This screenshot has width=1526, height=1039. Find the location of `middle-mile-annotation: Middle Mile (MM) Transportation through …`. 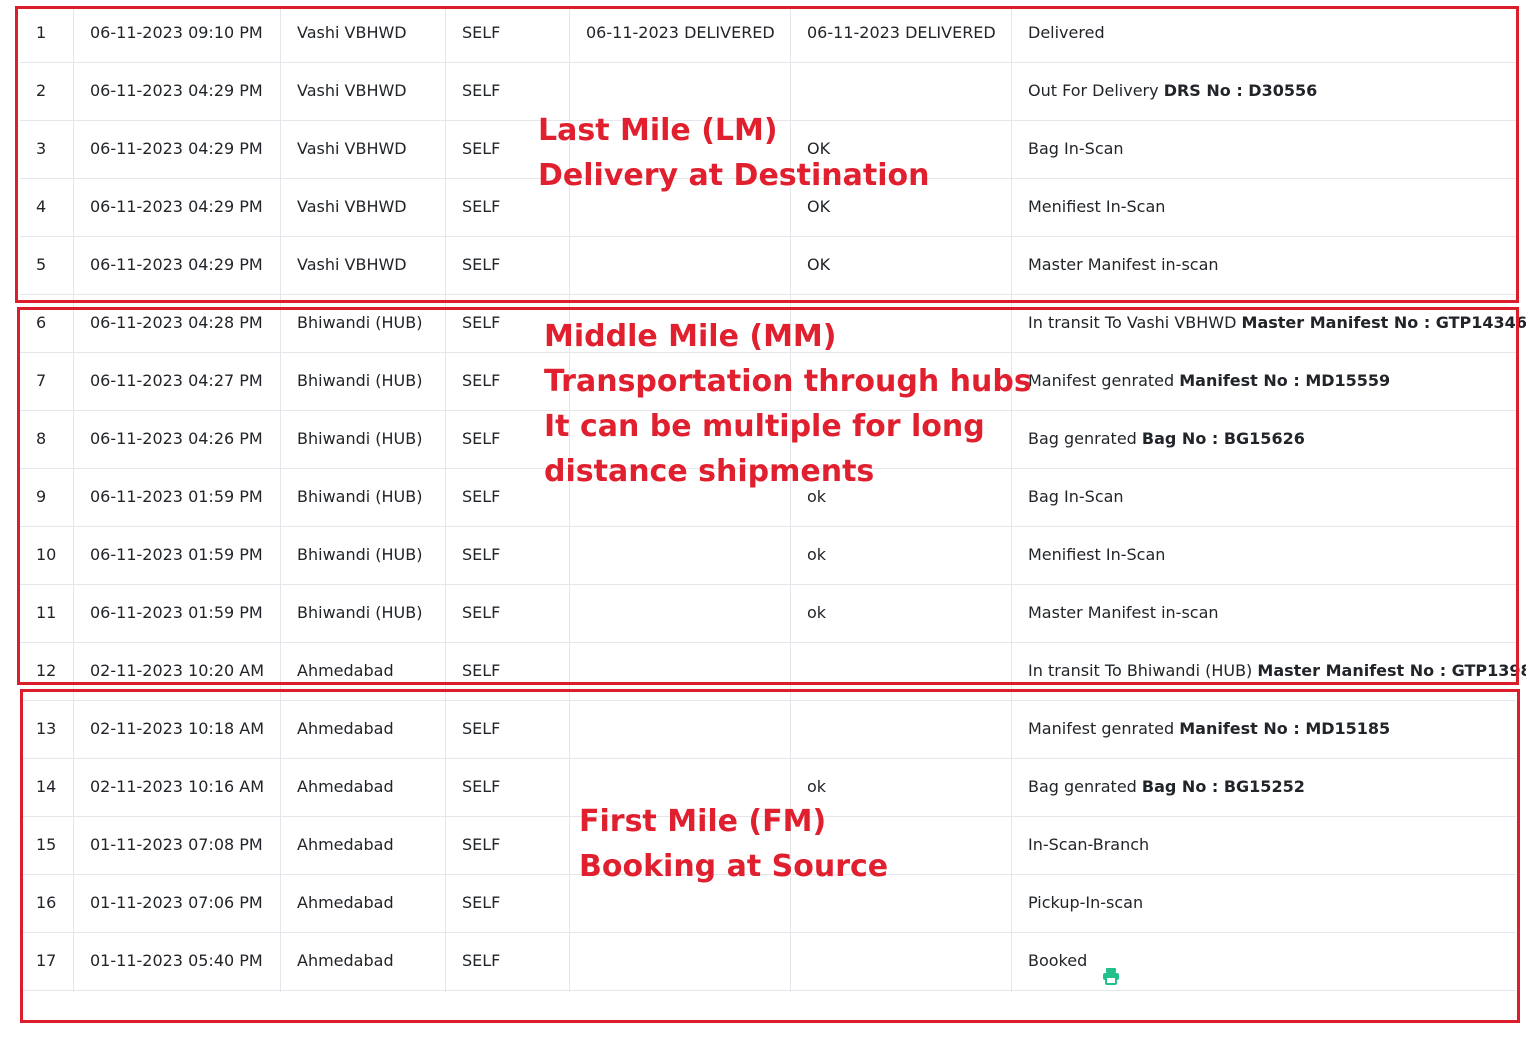

middle-mile-annotation: Middle Mile (MM) Transportation through … is located at coordinates (788, 404).